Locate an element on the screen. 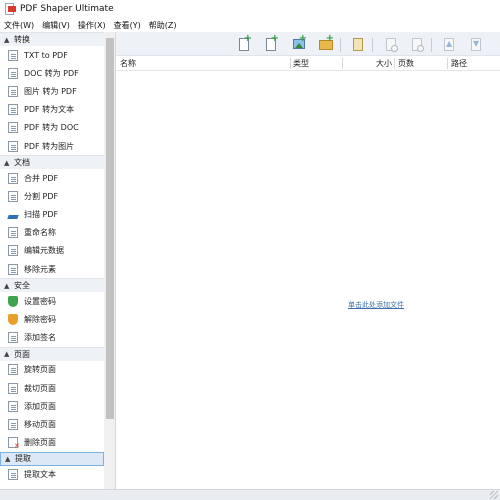  sidebar-item-pdf-to-image: PDF 转为图片 is located at coordinates (52, 146).